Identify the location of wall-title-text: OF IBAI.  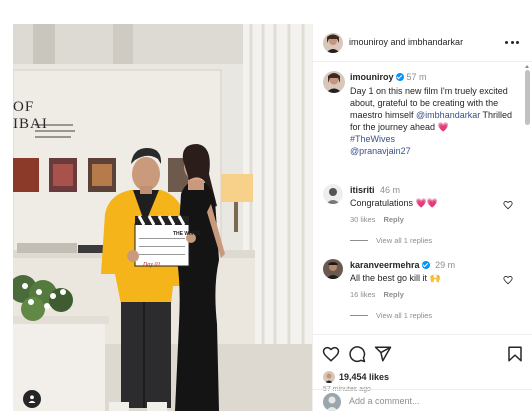
(30, 116).